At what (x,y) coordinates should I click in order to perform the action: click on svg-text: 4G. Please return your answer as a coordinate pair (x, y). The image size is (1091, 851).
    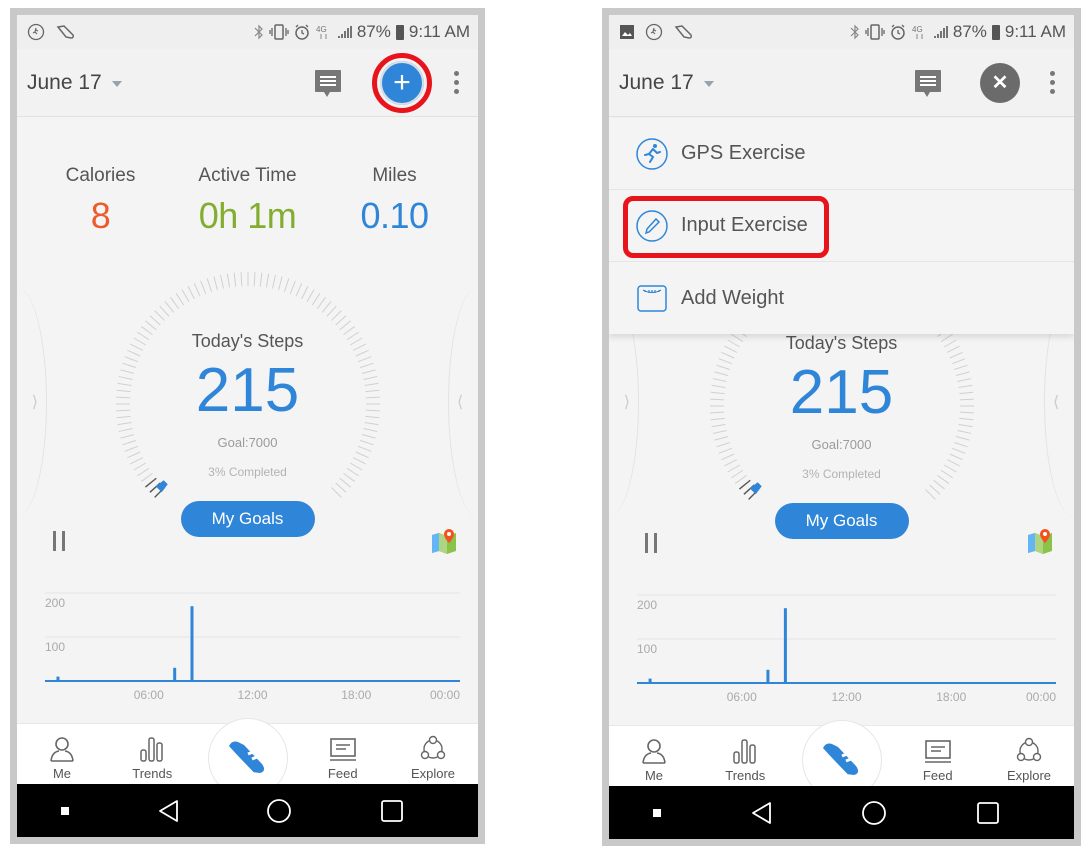
    Looking at the image, I should click on (321, 29).